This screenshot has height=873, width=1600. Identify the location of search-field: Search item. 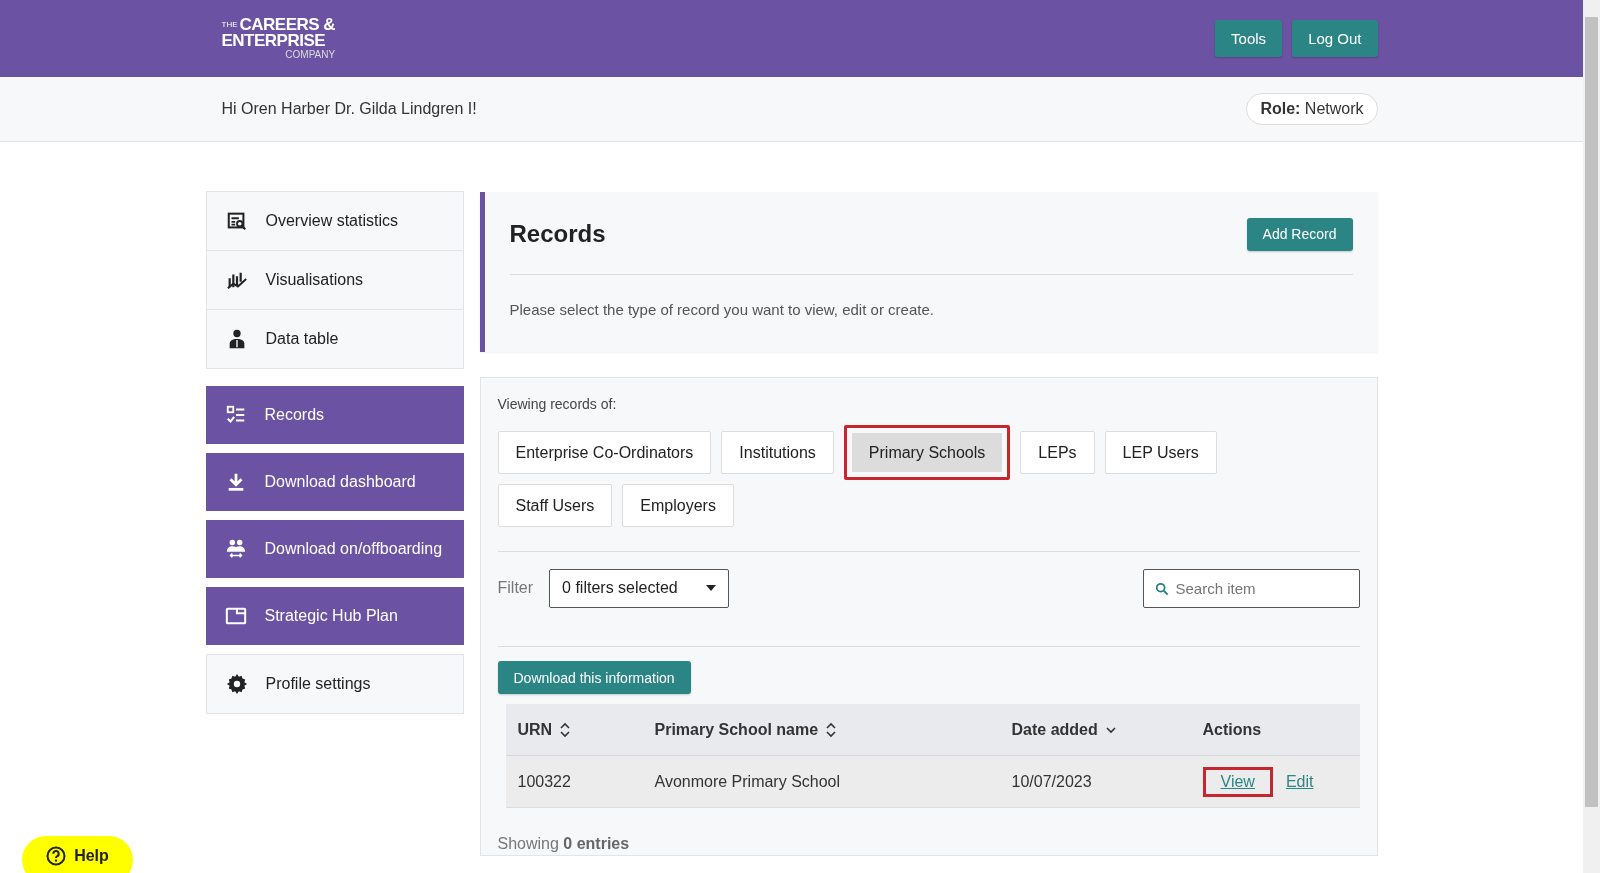
(1251, 588).